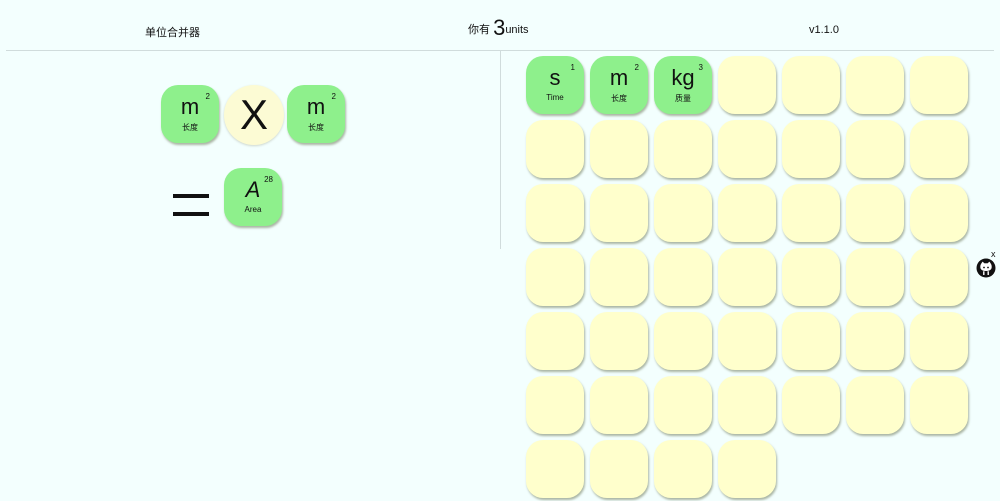 This screenshot has height=501, width=1000. Describe the element at coordinates (253, 209) in the screenshot. I see `result-label: Area` at that location.